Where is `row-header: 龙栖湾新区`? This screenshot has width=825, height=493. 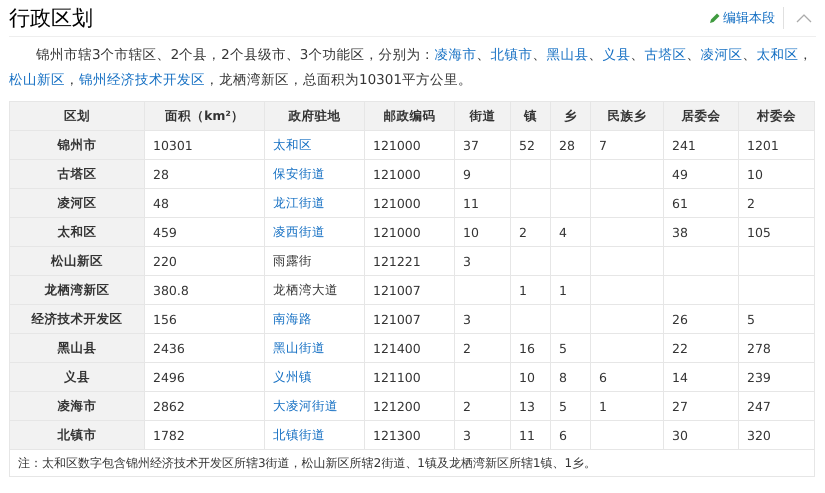
row-header: 龙栖湾新区 is located at coordinates (77, 290).